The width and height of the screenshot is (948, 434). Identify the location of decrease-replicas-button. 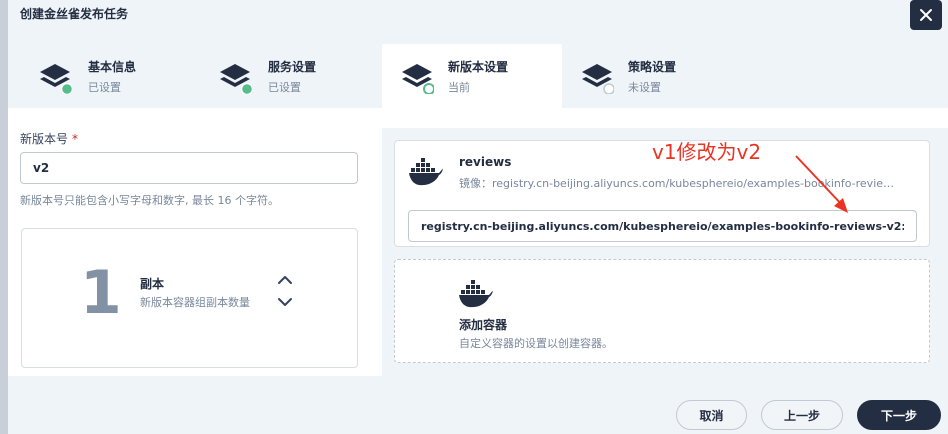
(285, 302).